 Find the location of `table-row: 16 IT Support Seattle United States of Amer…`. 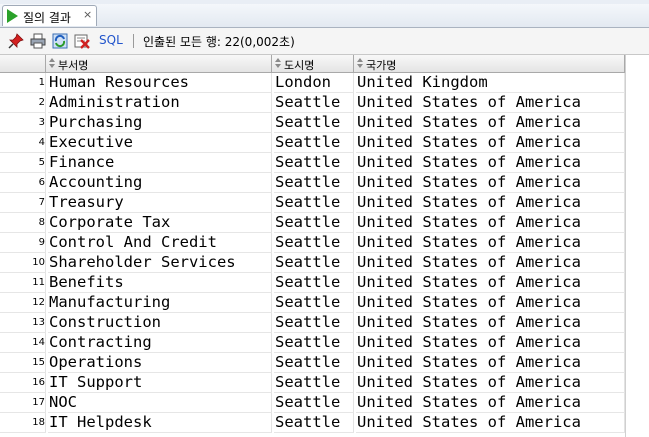

table-row: 16 IT Support Seattle United States of Amer… is located at coordinates (312, 383).